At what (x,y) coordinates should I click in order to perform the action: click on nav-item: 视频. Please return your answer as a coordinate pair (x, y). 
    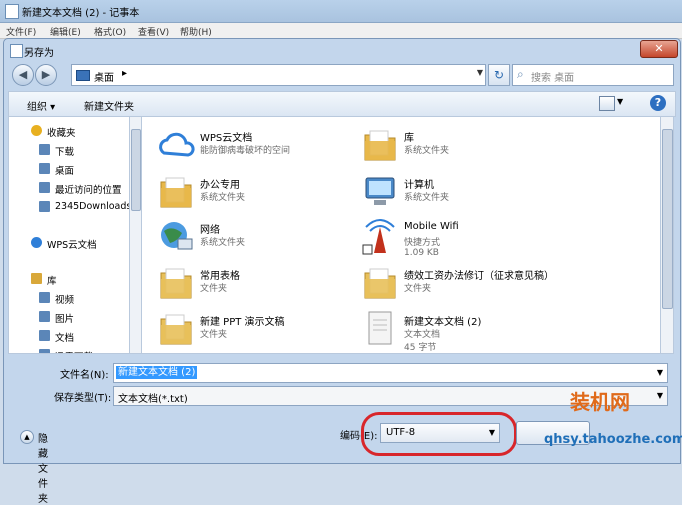
    Looking at the image, I should click on (69, 298).